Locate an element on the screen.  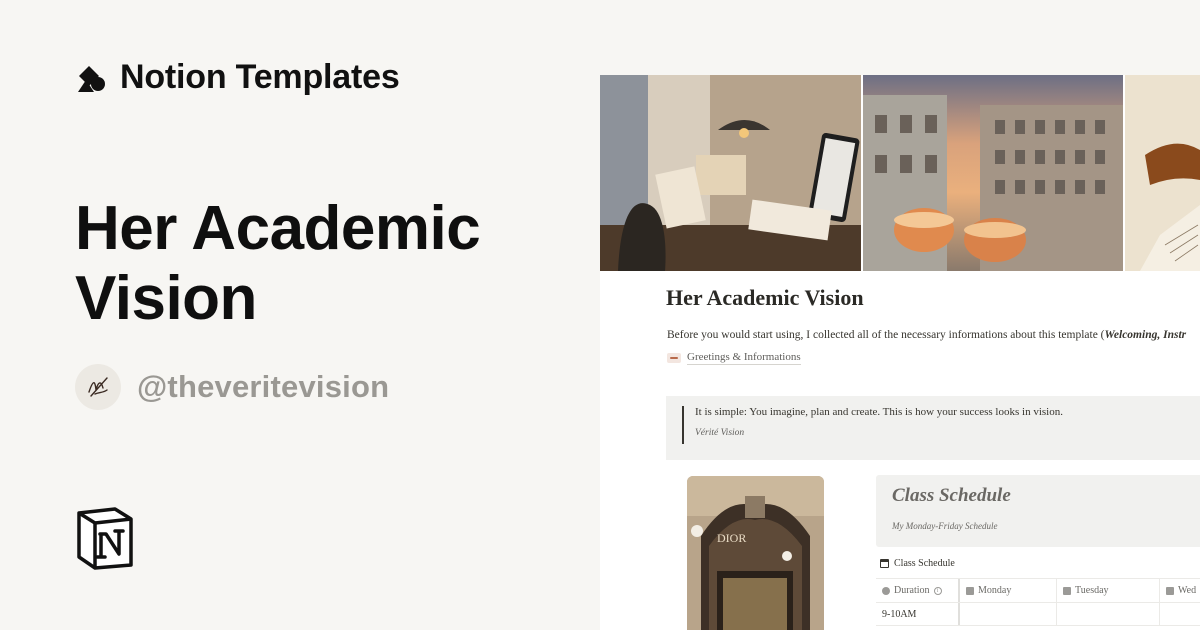
shapes-icon is located at coordinates (91, 78).